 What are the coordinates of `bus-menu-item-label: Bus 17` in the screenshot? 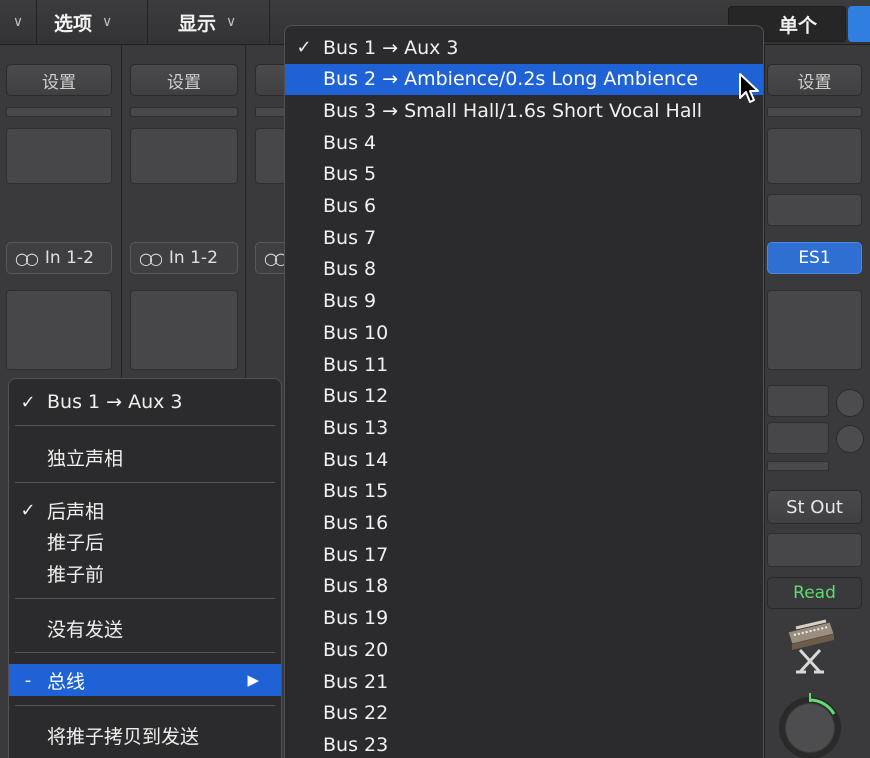 It's located at (356, 554).